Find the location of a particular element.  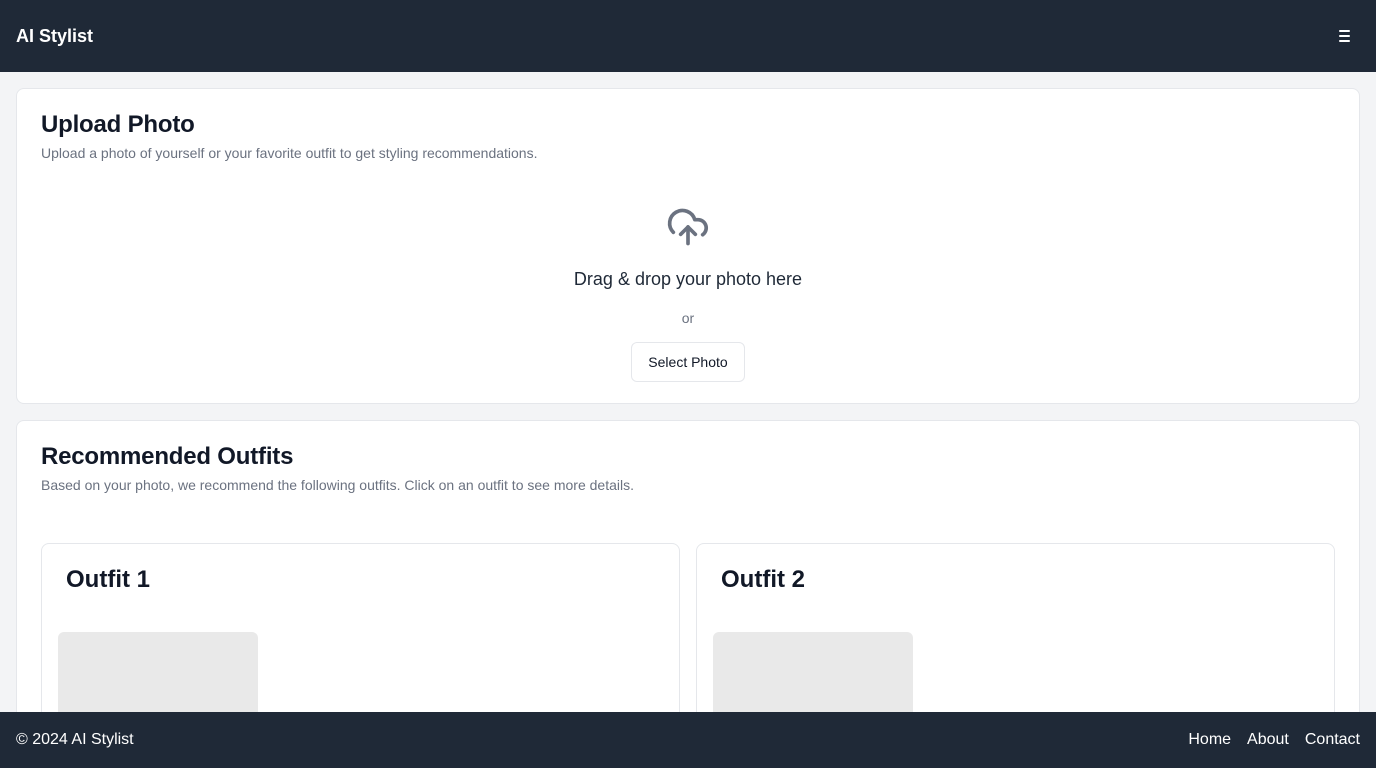

select-photo-button: Select Photo is located at coordinates (688, 362).